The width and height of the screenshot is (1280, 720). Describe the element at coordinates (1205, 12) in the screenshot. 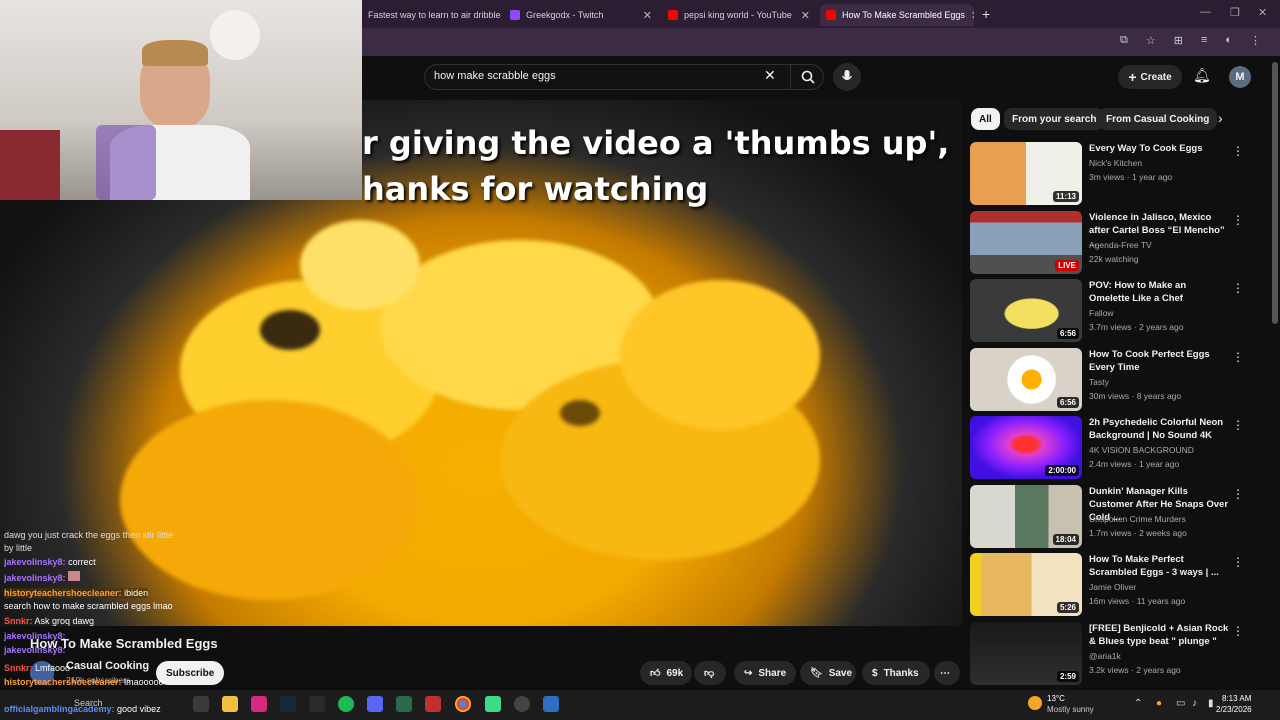

I see `minimize-icon: —` at that location.